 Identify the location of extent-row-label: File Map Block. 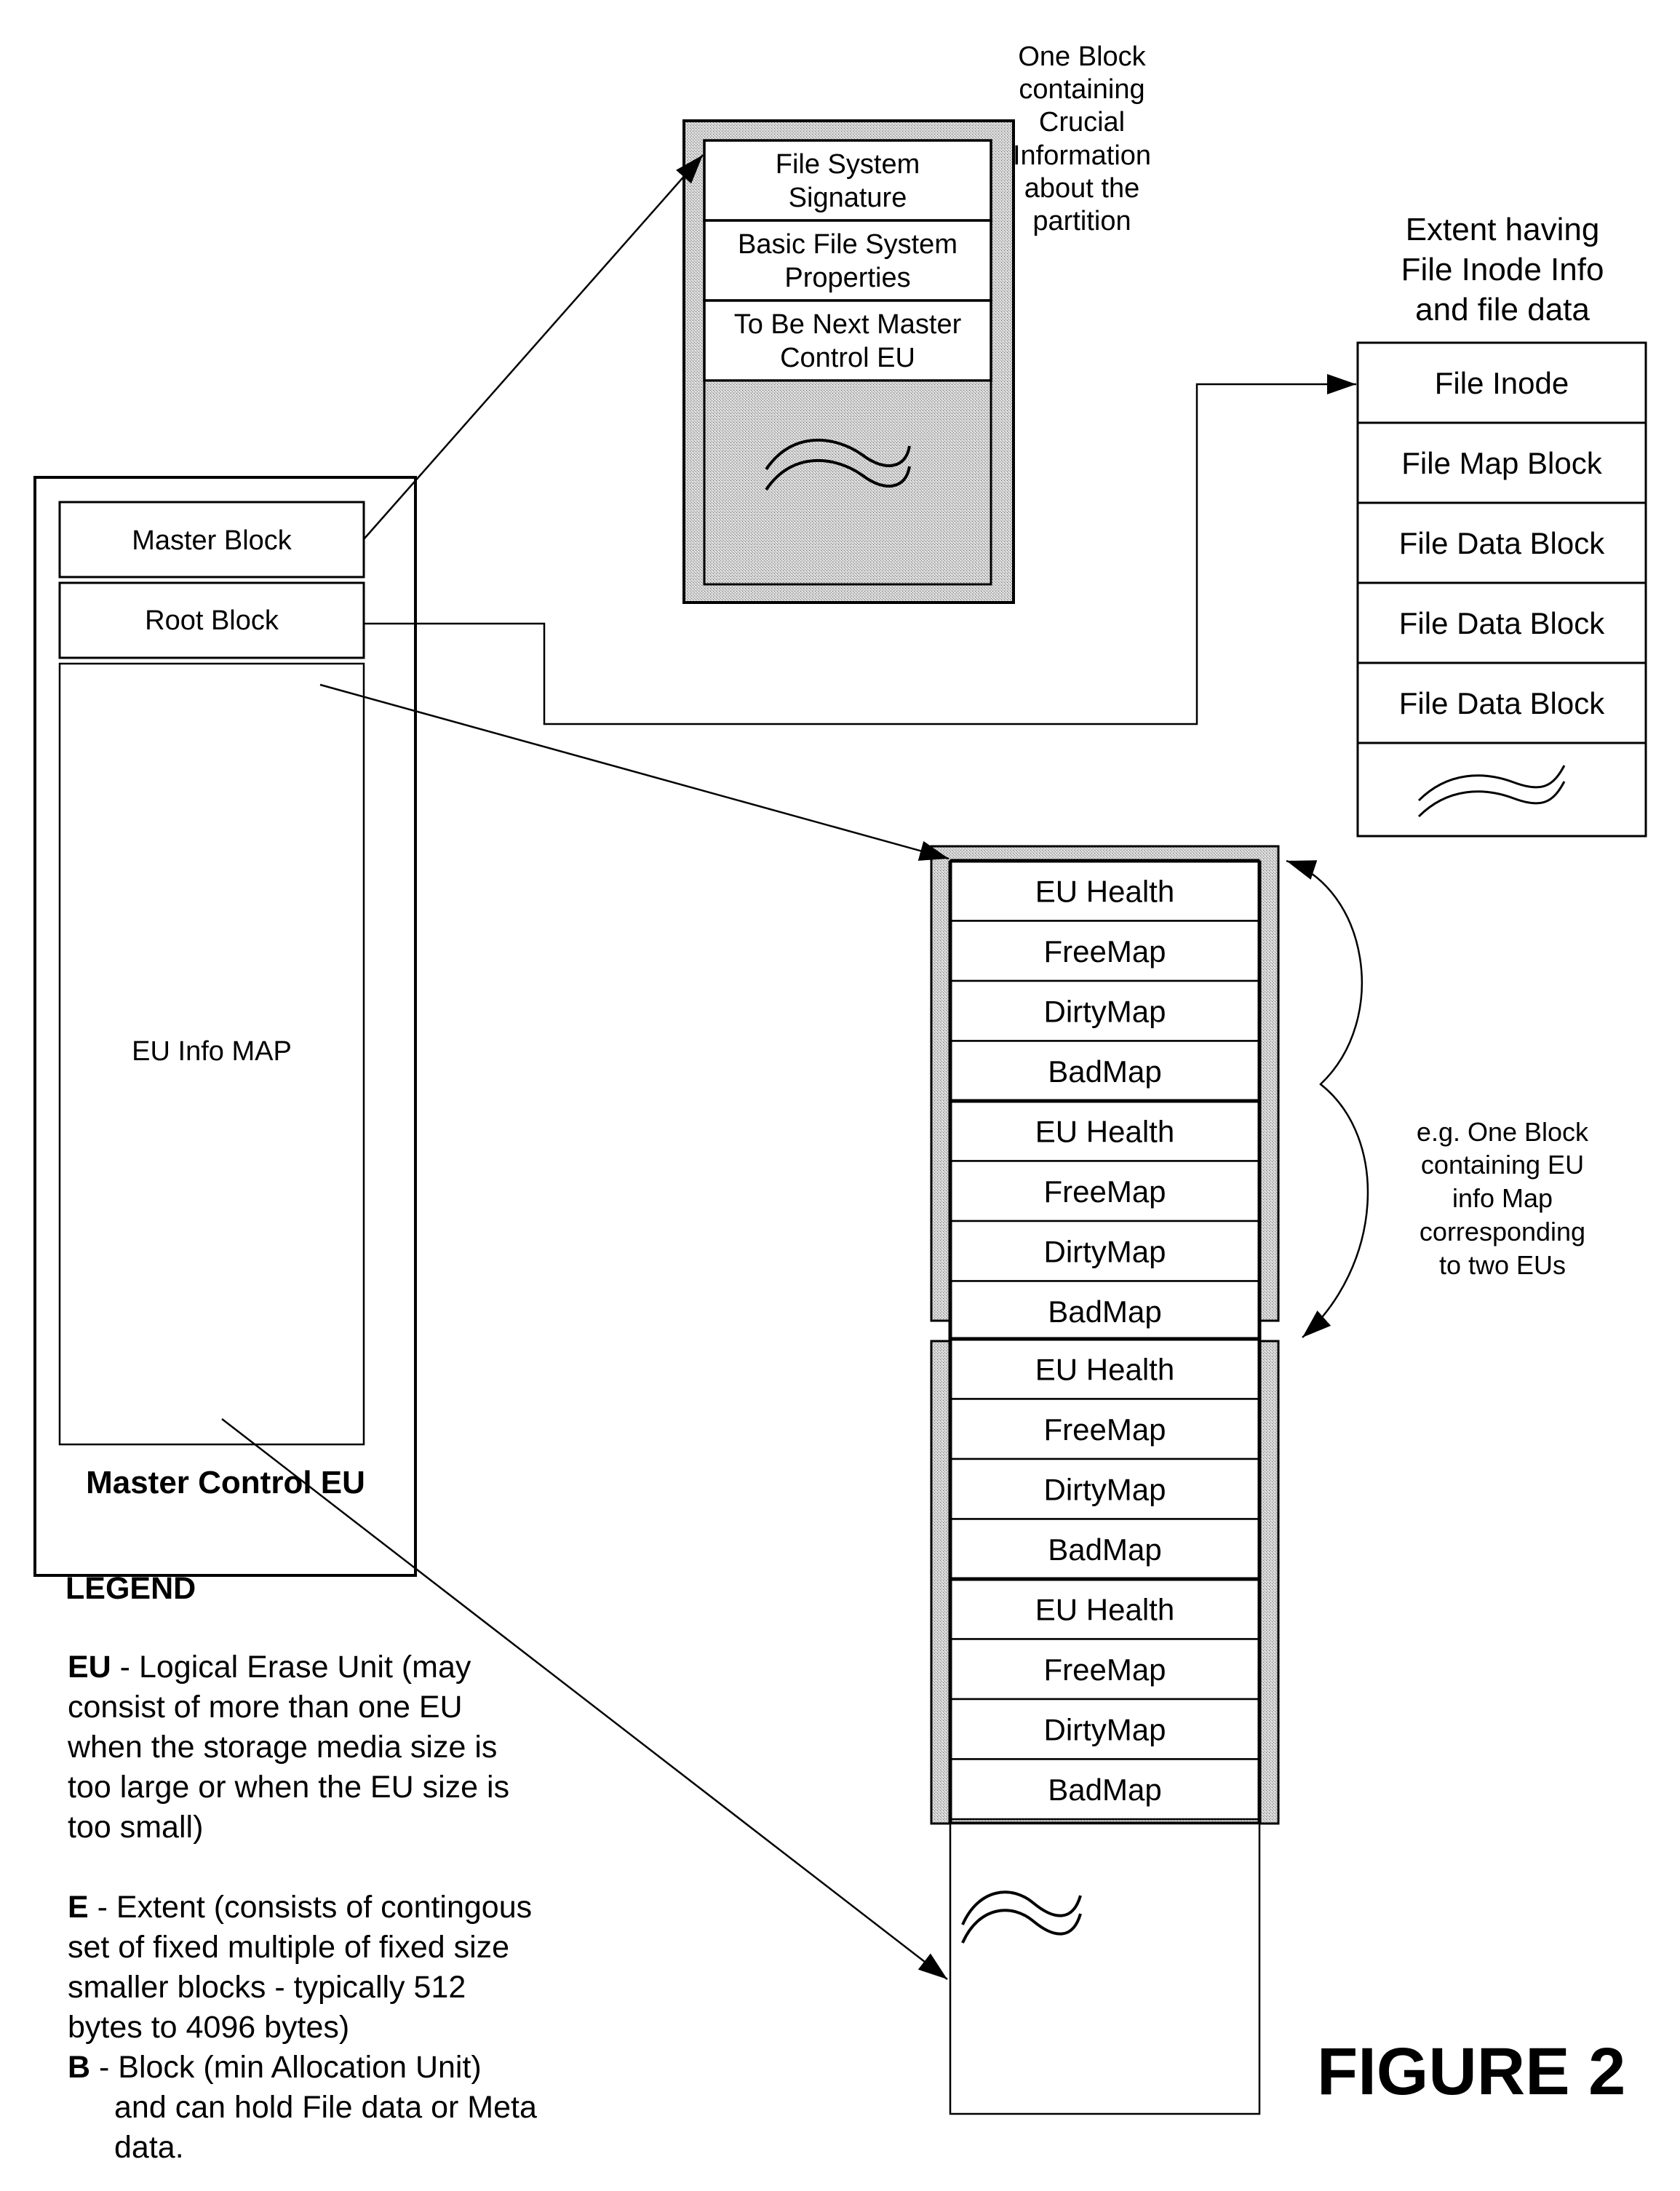
(1501, 463).